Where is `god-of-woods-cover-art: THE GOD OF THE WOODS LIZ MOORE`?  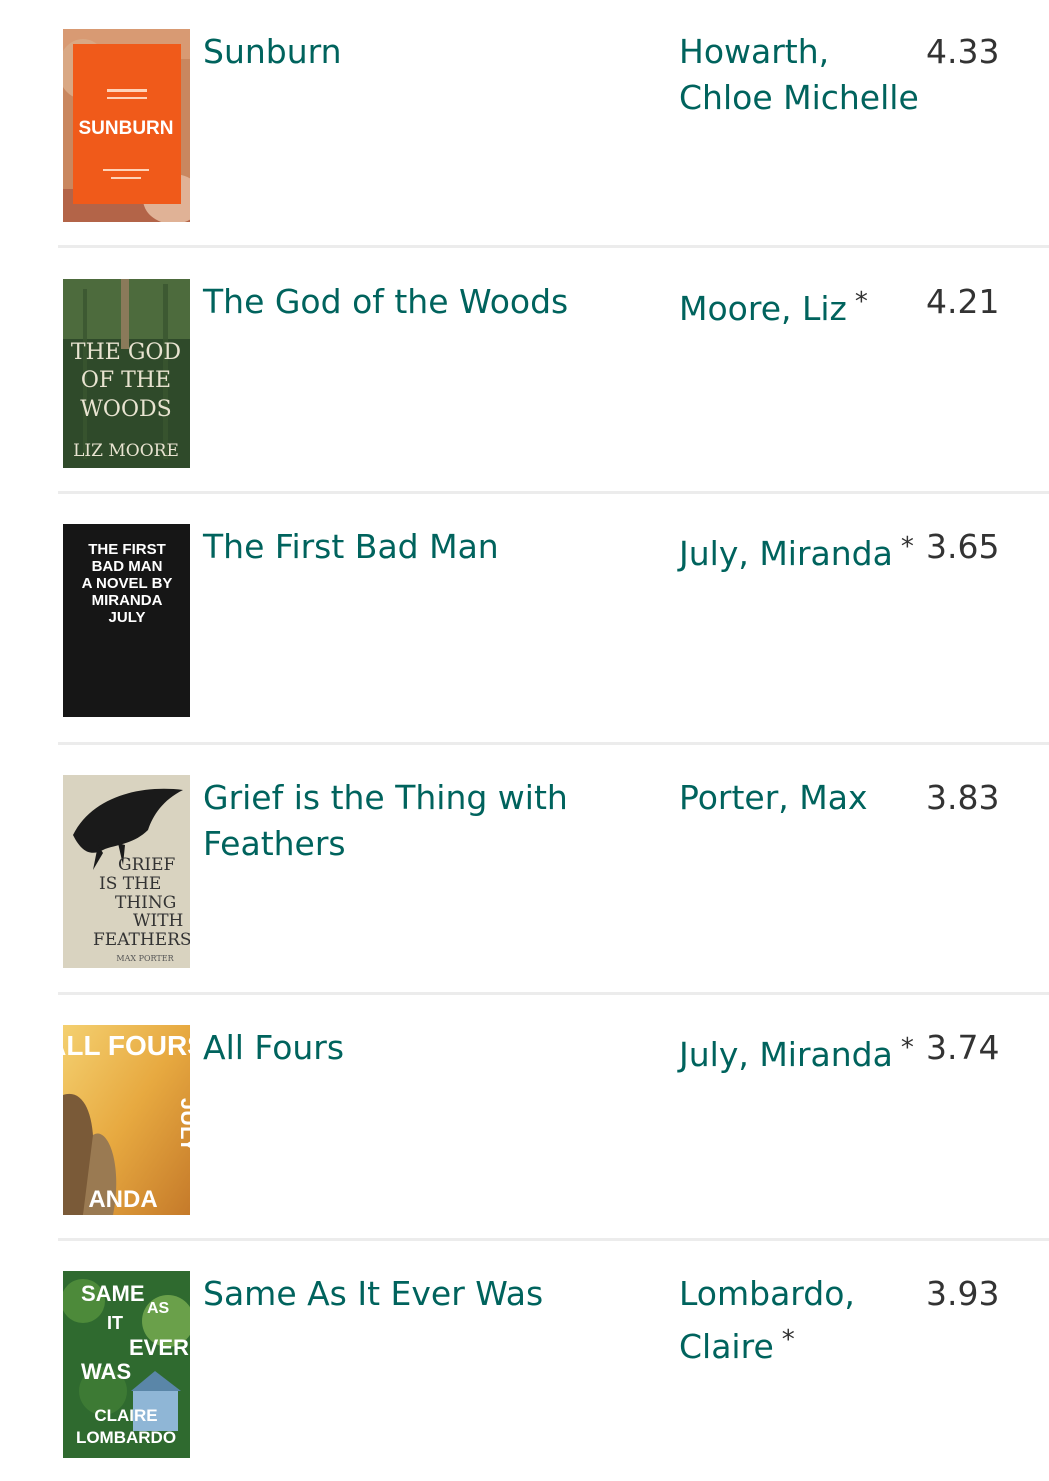 god-of-woods-cover-art: THE GOD OF THE WOODS LIZ MOORE is located at coordinates (126, 373).